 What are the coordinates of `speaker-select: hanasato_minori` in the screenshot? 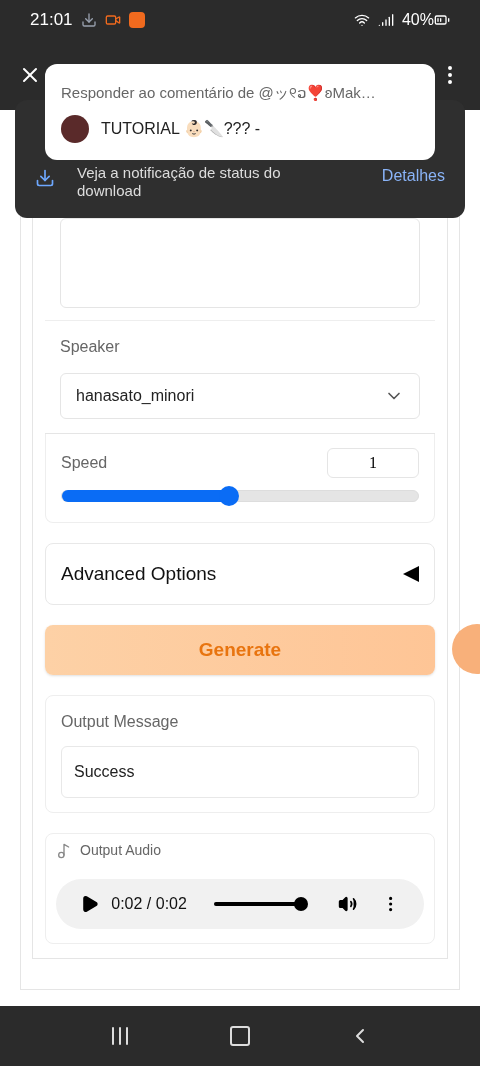 It's located at (240, 396).